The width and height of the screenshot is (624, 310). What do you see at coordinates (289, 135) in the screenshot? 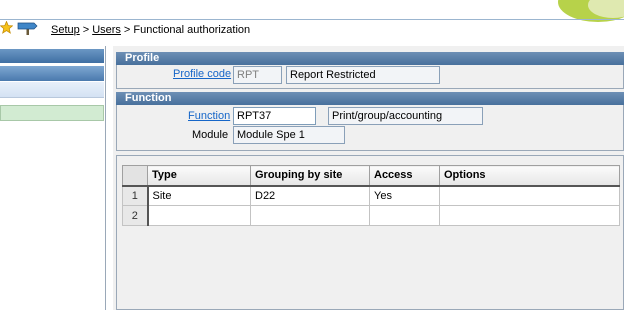
I see `module-field: Module Spe 1` at bounding box center [289, 135].